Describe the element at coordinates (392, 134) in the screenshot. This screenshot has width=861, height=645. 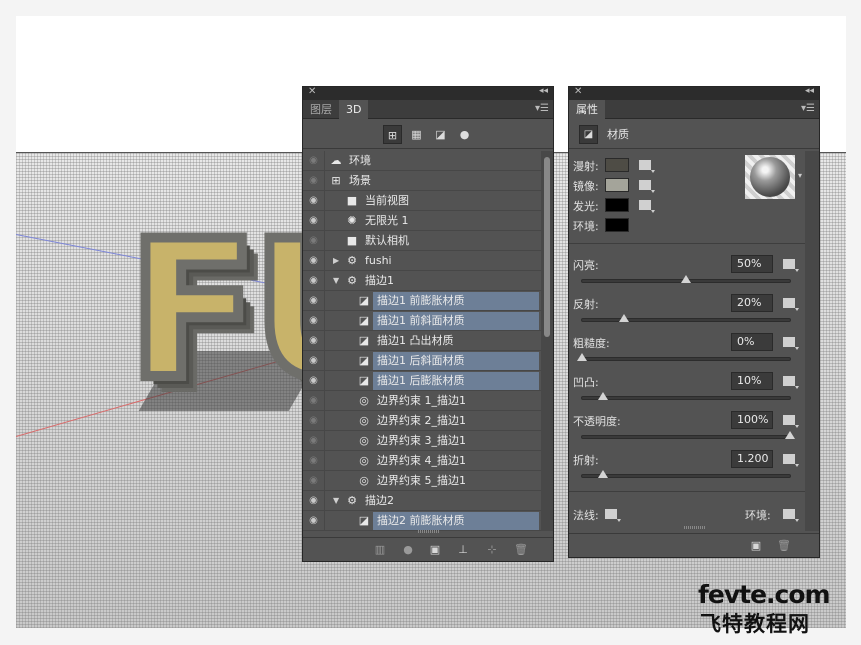
I see `scene-filter-icon: ⊞` at that location.